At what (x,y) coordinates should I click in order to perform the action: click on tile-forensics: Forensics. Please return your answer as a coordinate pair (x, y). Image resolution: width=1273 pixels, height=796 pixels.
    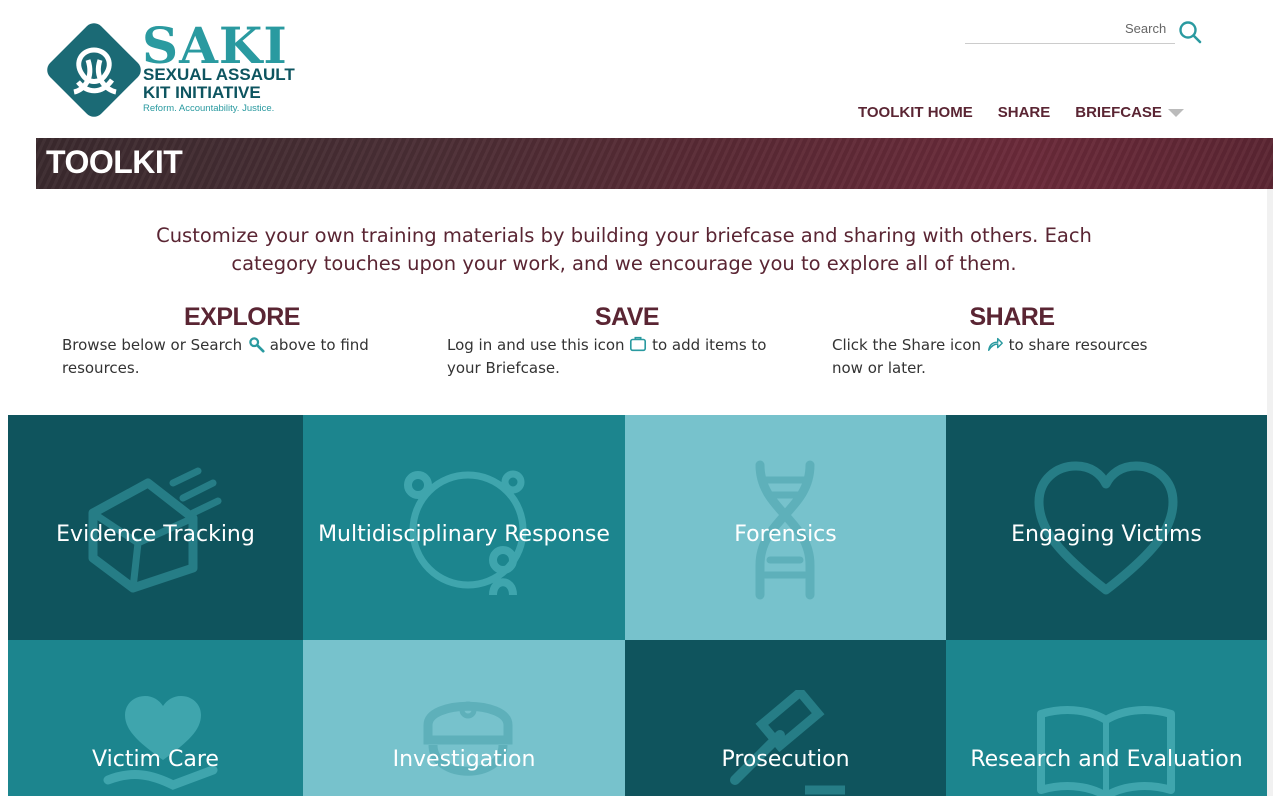
    Looking at the image, I should click on (785, 527).